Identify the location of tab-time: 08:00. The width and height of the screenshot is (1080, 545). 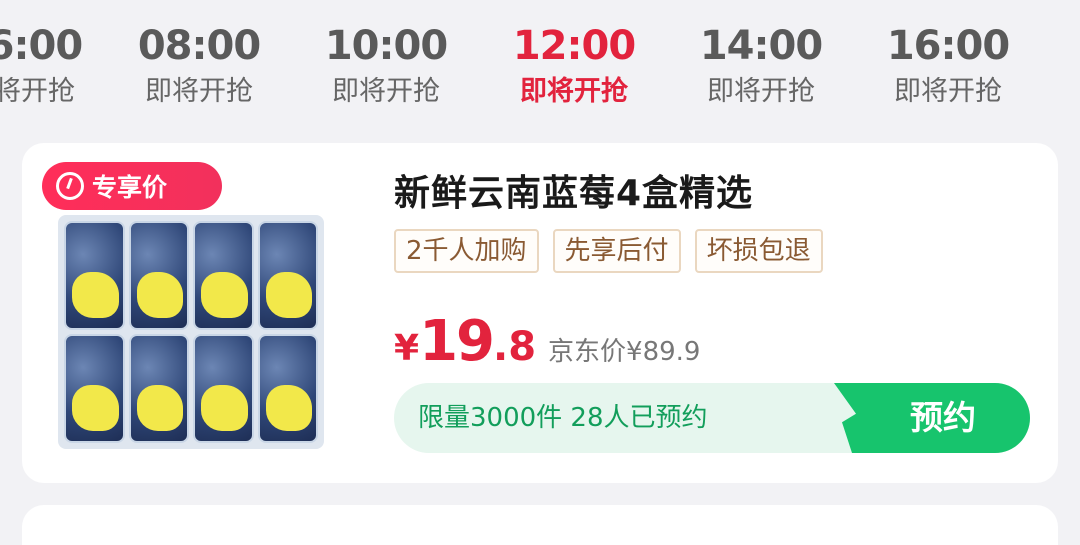
(199, 46).